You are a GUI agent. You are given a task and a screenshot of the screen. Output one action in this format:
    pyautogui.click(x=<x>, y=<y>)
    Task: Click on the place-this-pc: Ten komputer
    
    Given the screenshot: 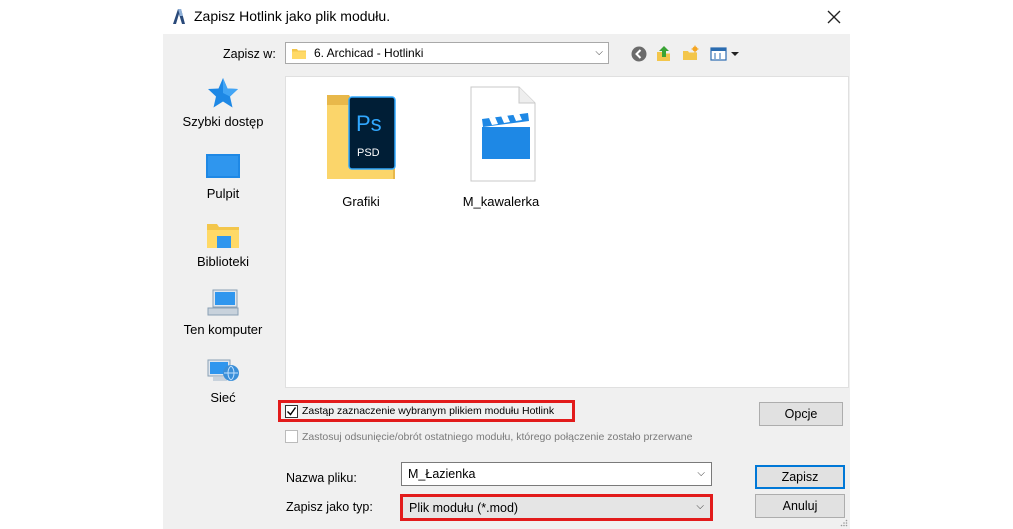 What is the action you would take?
    pyautogui.click(x=223, y=321)
    